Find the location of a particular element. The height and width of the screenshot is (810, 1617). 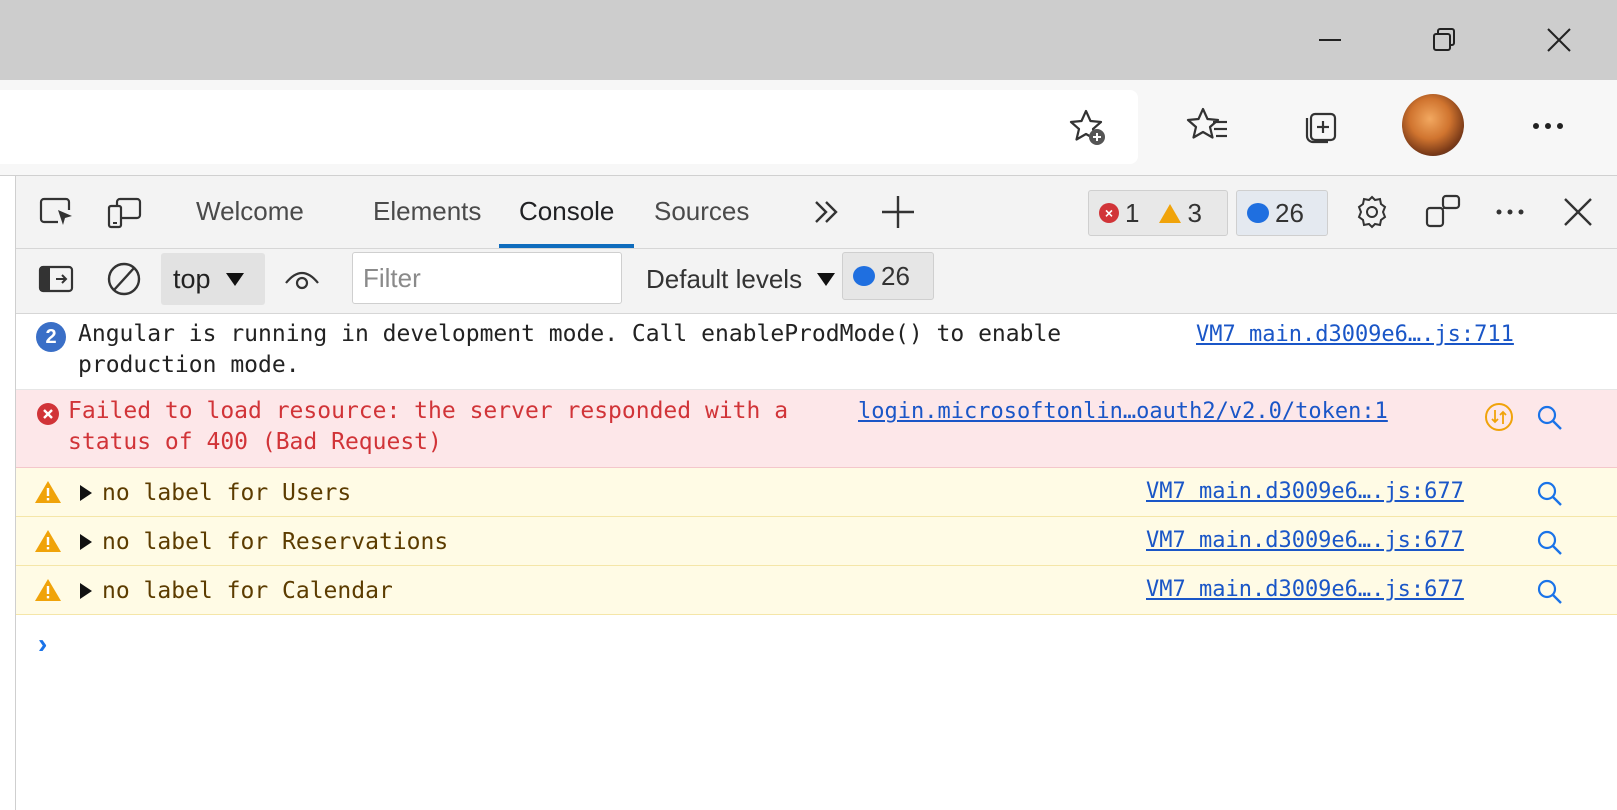

warning-count: 3 is located at coordinates (1194, 212).